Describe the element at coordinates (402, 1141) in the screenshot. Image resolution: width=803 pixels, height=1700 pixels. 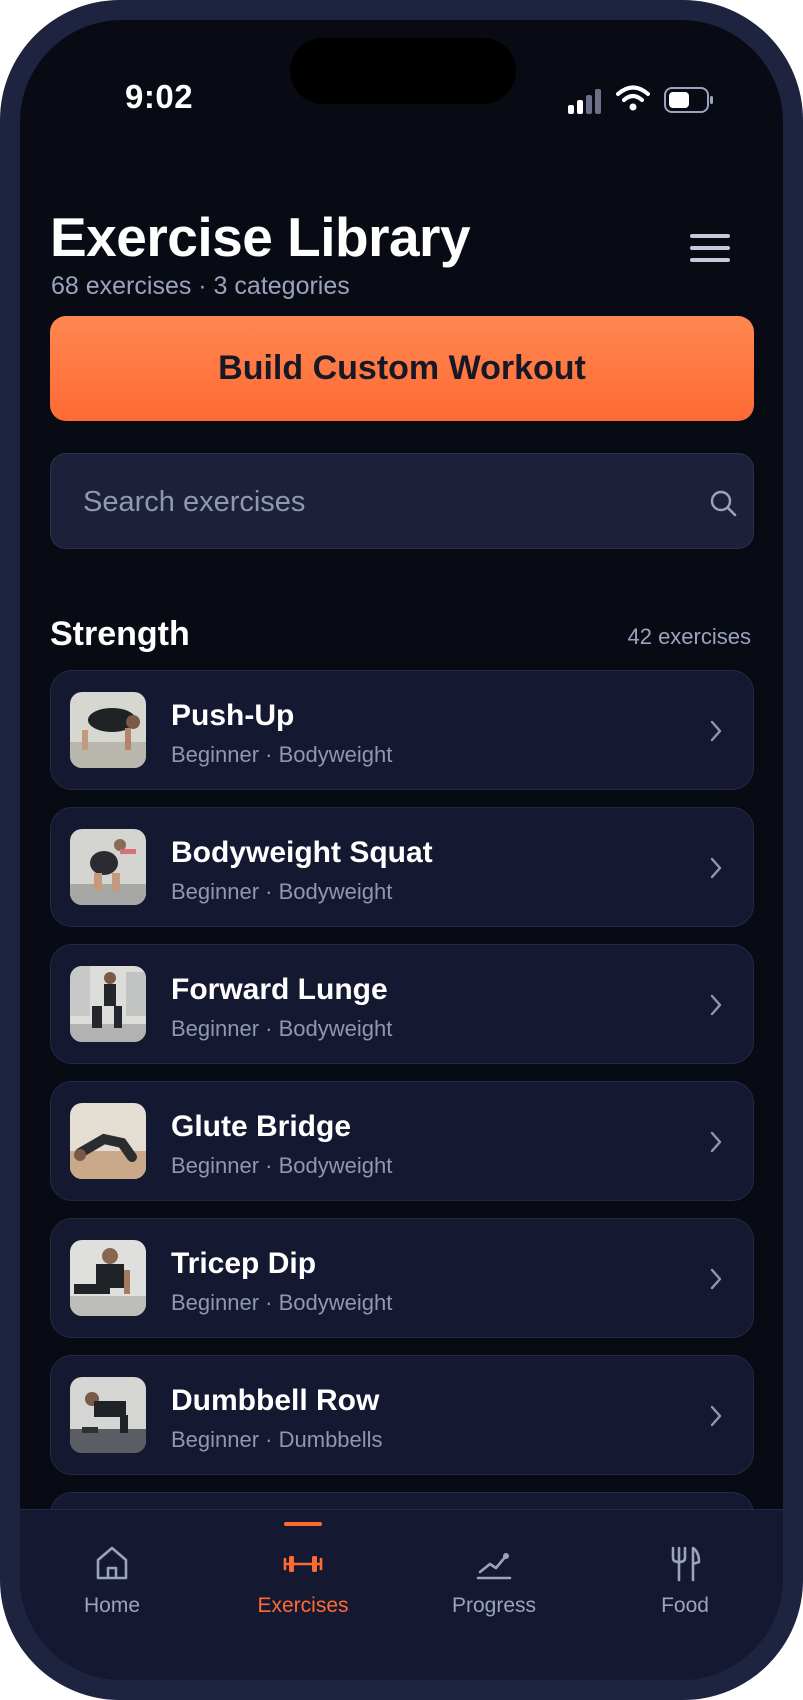
I see `exercise-card-glute-bridge: Glute Bridge Beginner · Bodyweight` at that location.